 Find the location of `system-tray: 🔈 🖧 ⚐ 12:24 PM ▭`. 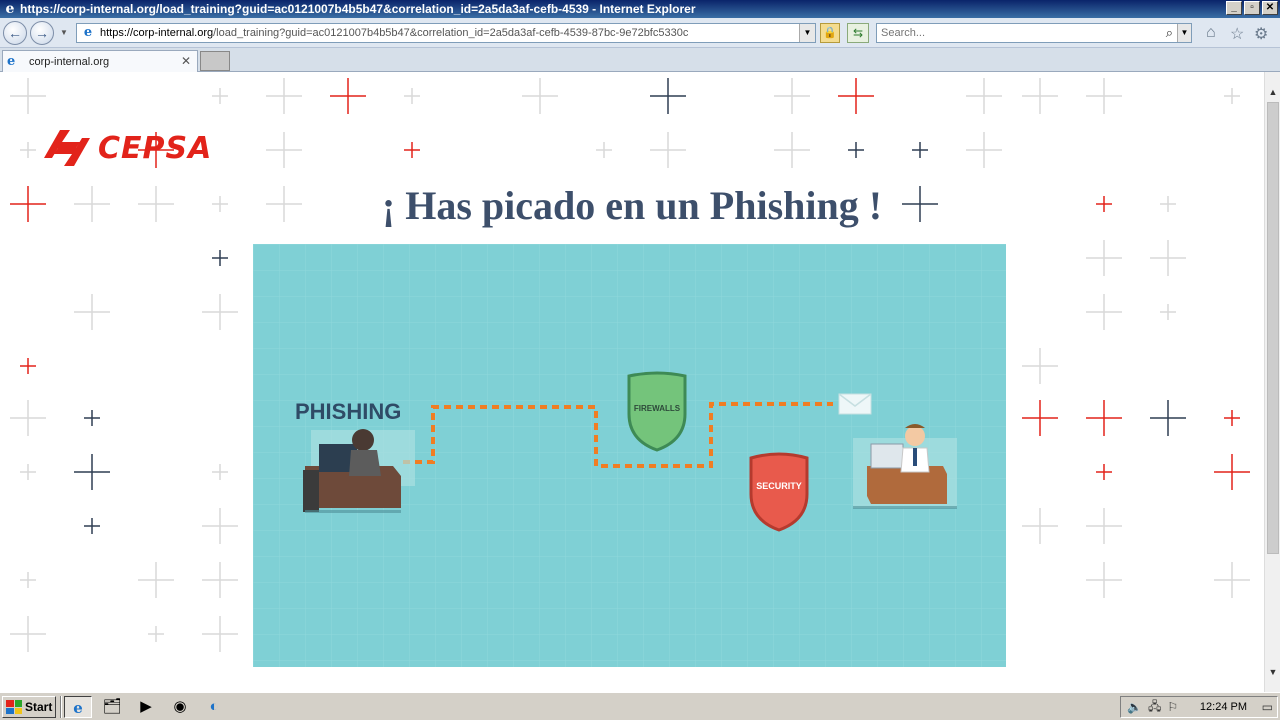

system-tray: 🔈 🖧 ⚐ 12:24 PM ▭ is located at coordinates (1199, 707).